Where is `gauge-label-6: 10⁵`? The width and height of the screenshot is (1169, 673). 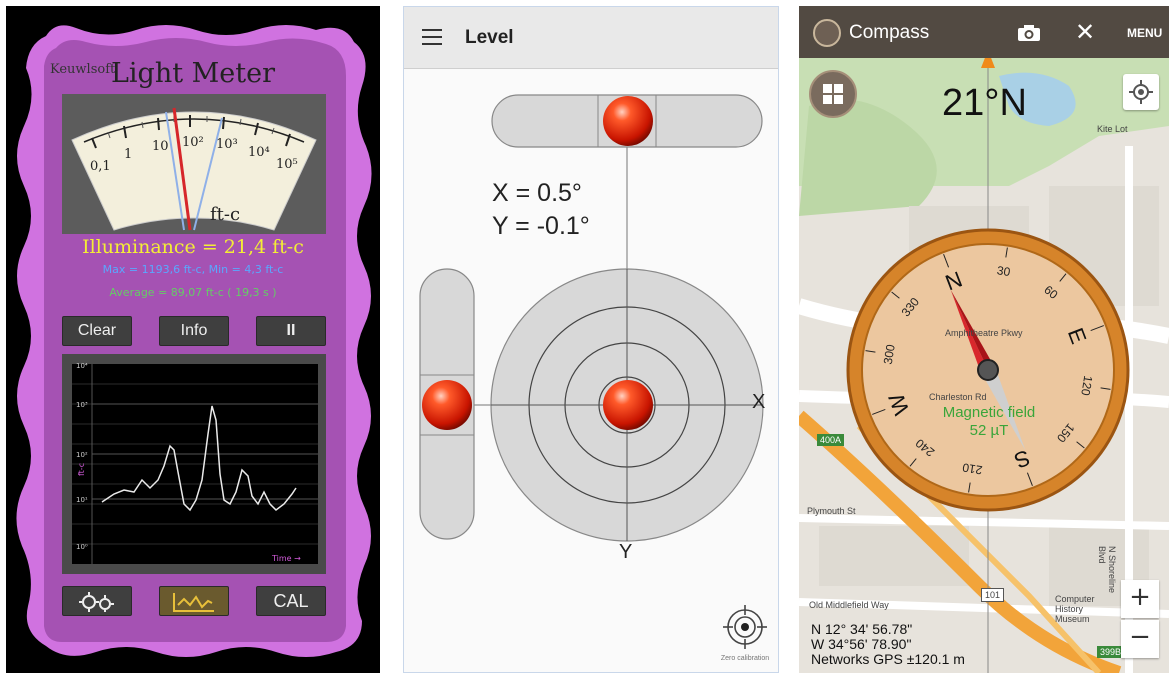 gauge-label-6: 10⁵ is located at coordinates (287, 164).